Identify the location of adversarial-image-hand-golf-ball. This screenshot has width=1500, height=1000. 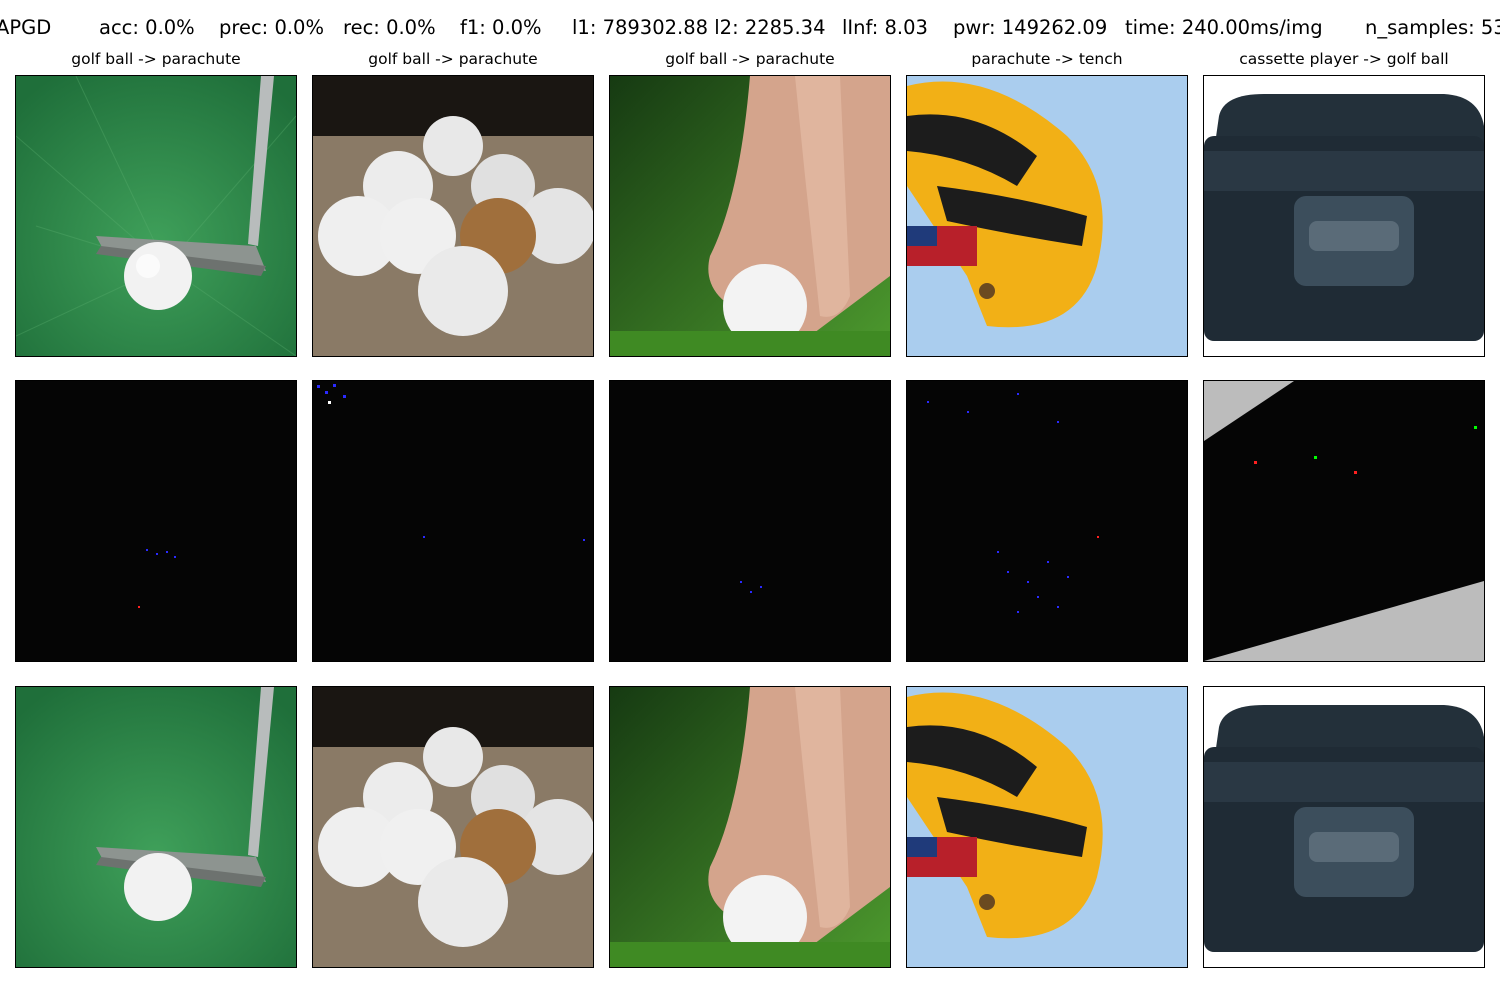
(750, 827).